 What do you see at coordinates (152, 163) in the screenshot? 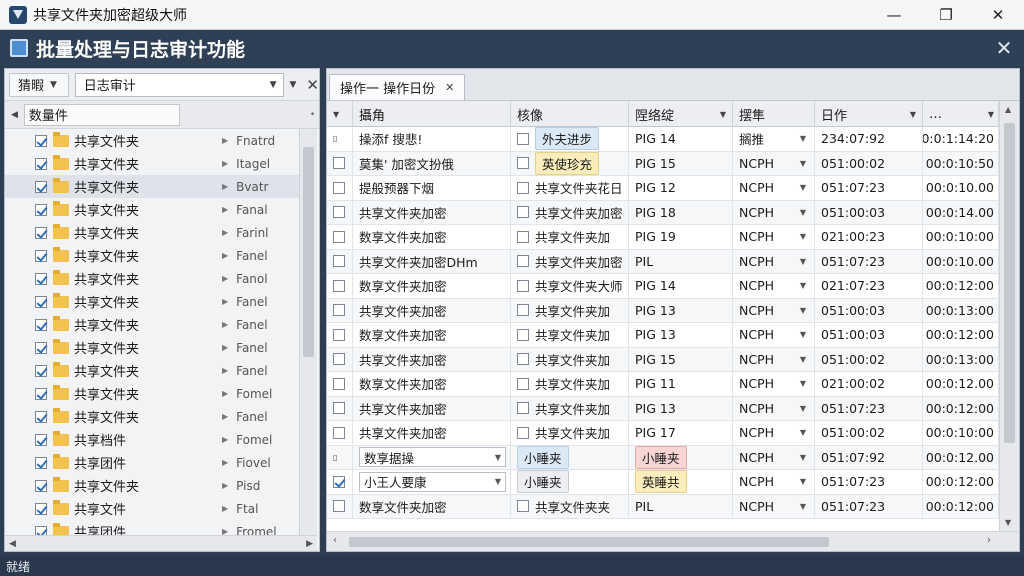
I see `tree-item: 共享文件夹 ▶ Itagel` at bounding box center [152, 163].